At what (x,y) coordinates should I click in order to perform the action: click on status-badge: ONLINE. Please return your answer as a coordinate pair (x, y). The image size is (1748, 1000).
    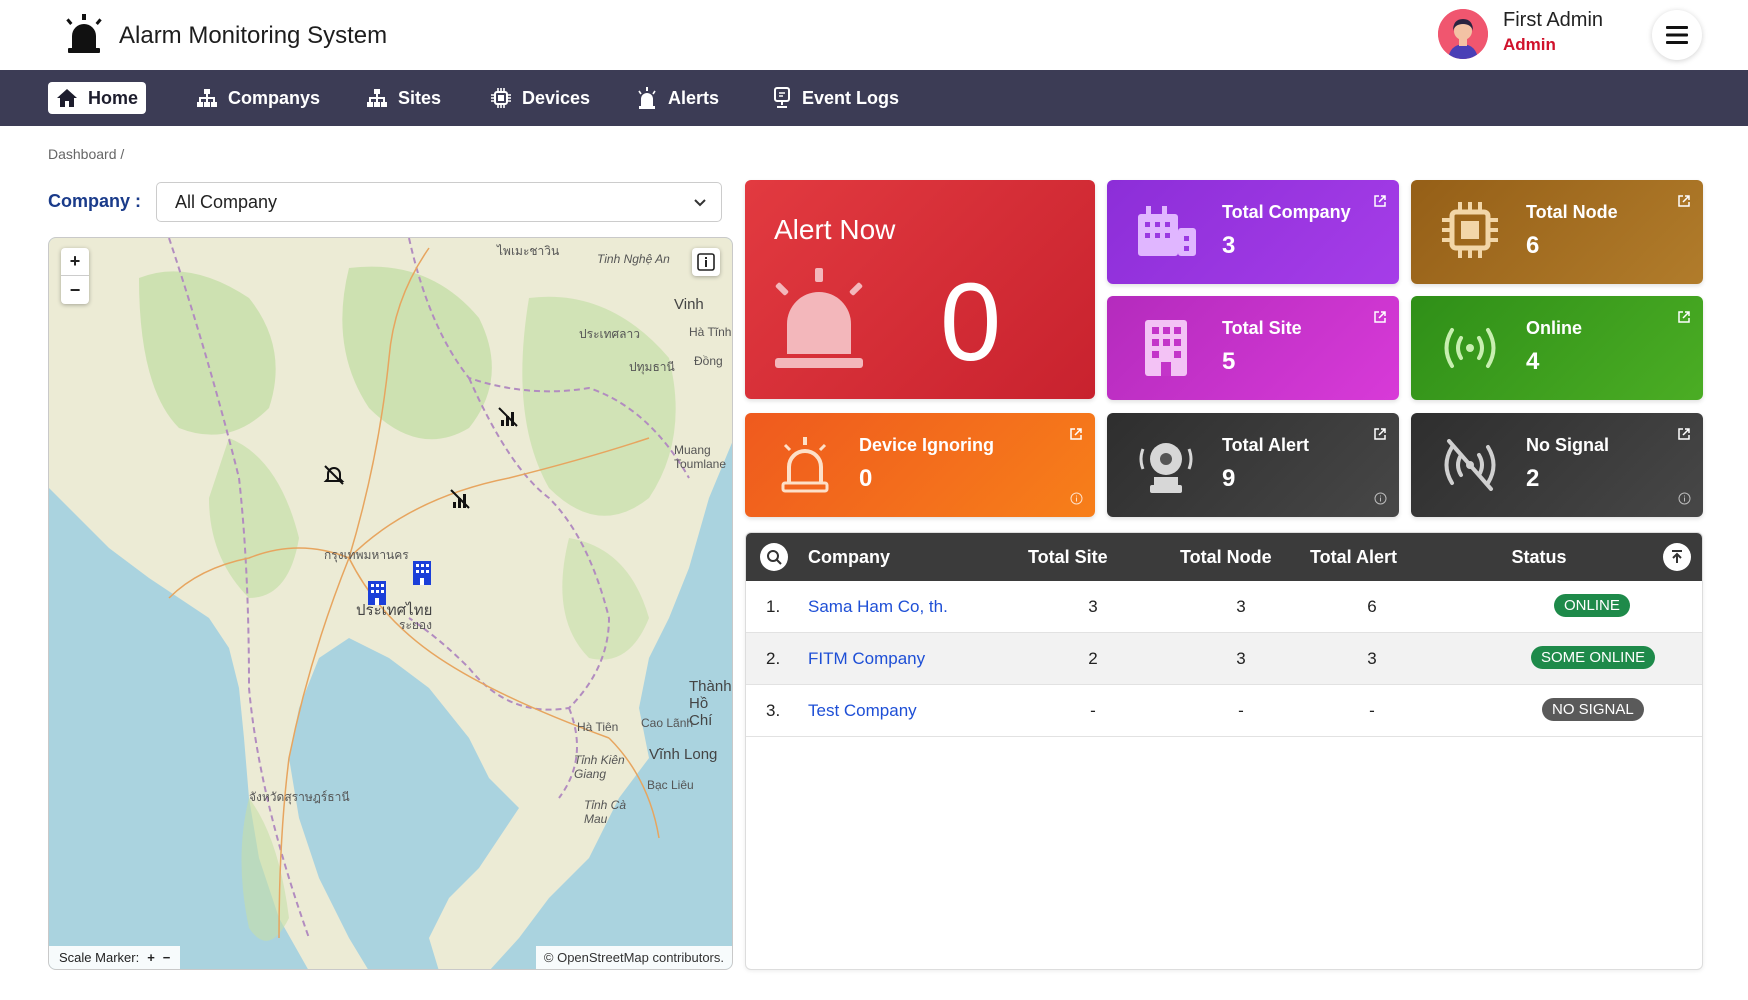
    Looking at the image, I should click on (1592, 605).